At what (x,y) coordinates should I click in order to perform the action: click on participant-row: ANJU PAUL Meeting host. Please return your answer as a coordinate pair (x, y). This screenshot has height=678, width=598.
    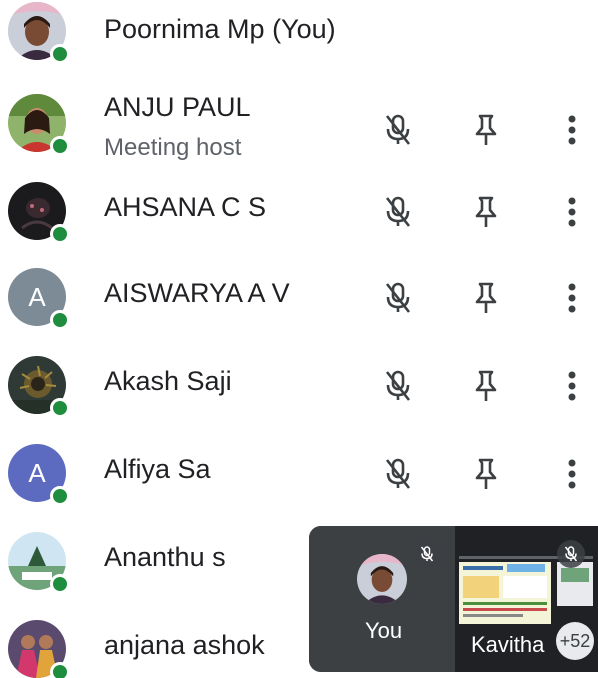
    Looking at the image, I should click on (299, 129).